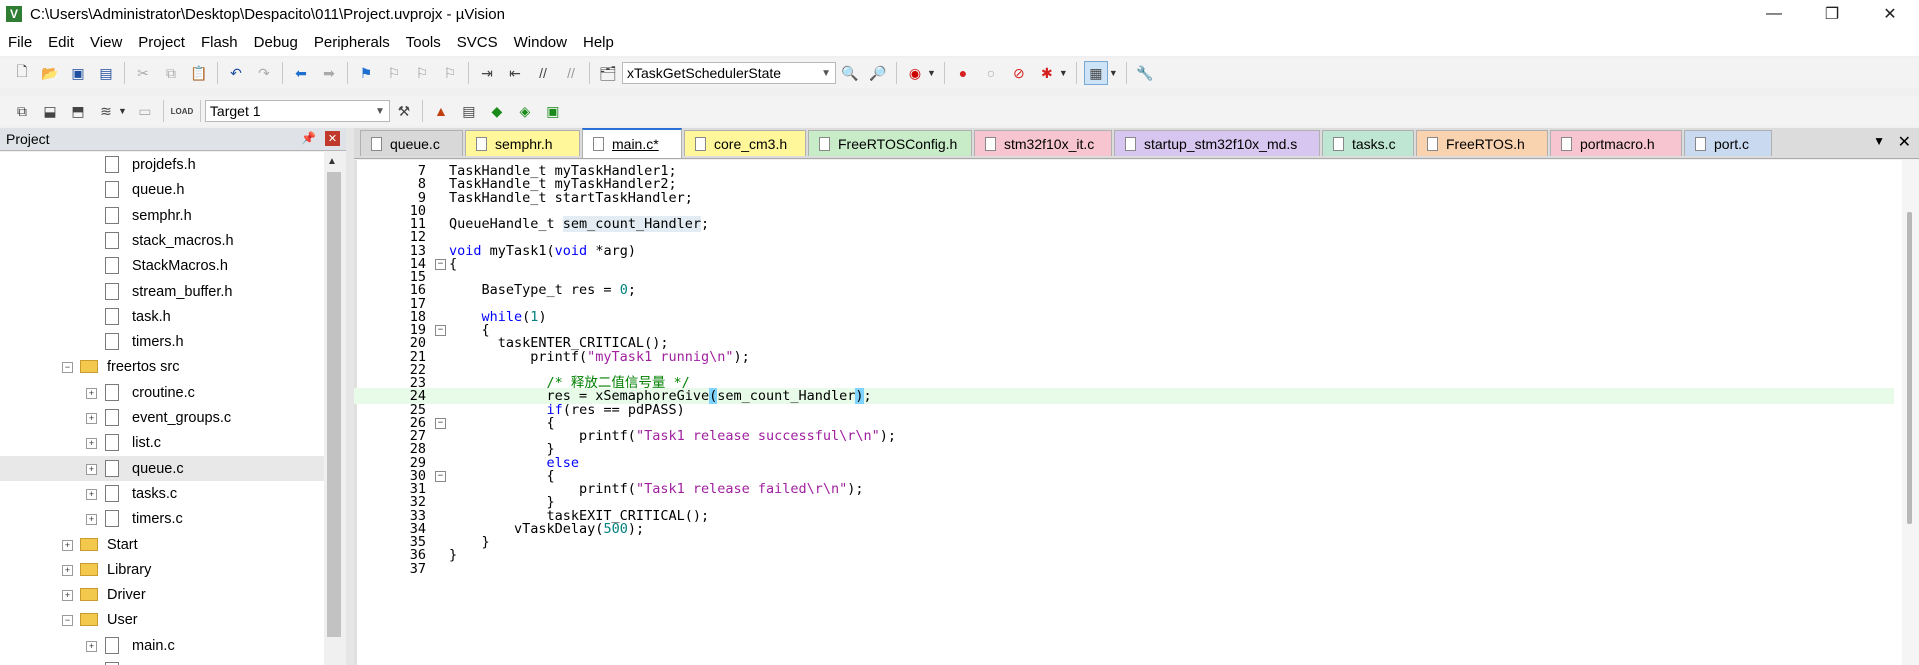  I want to click on kill-breakpoints-icon: ✱, so click(1047, 73).